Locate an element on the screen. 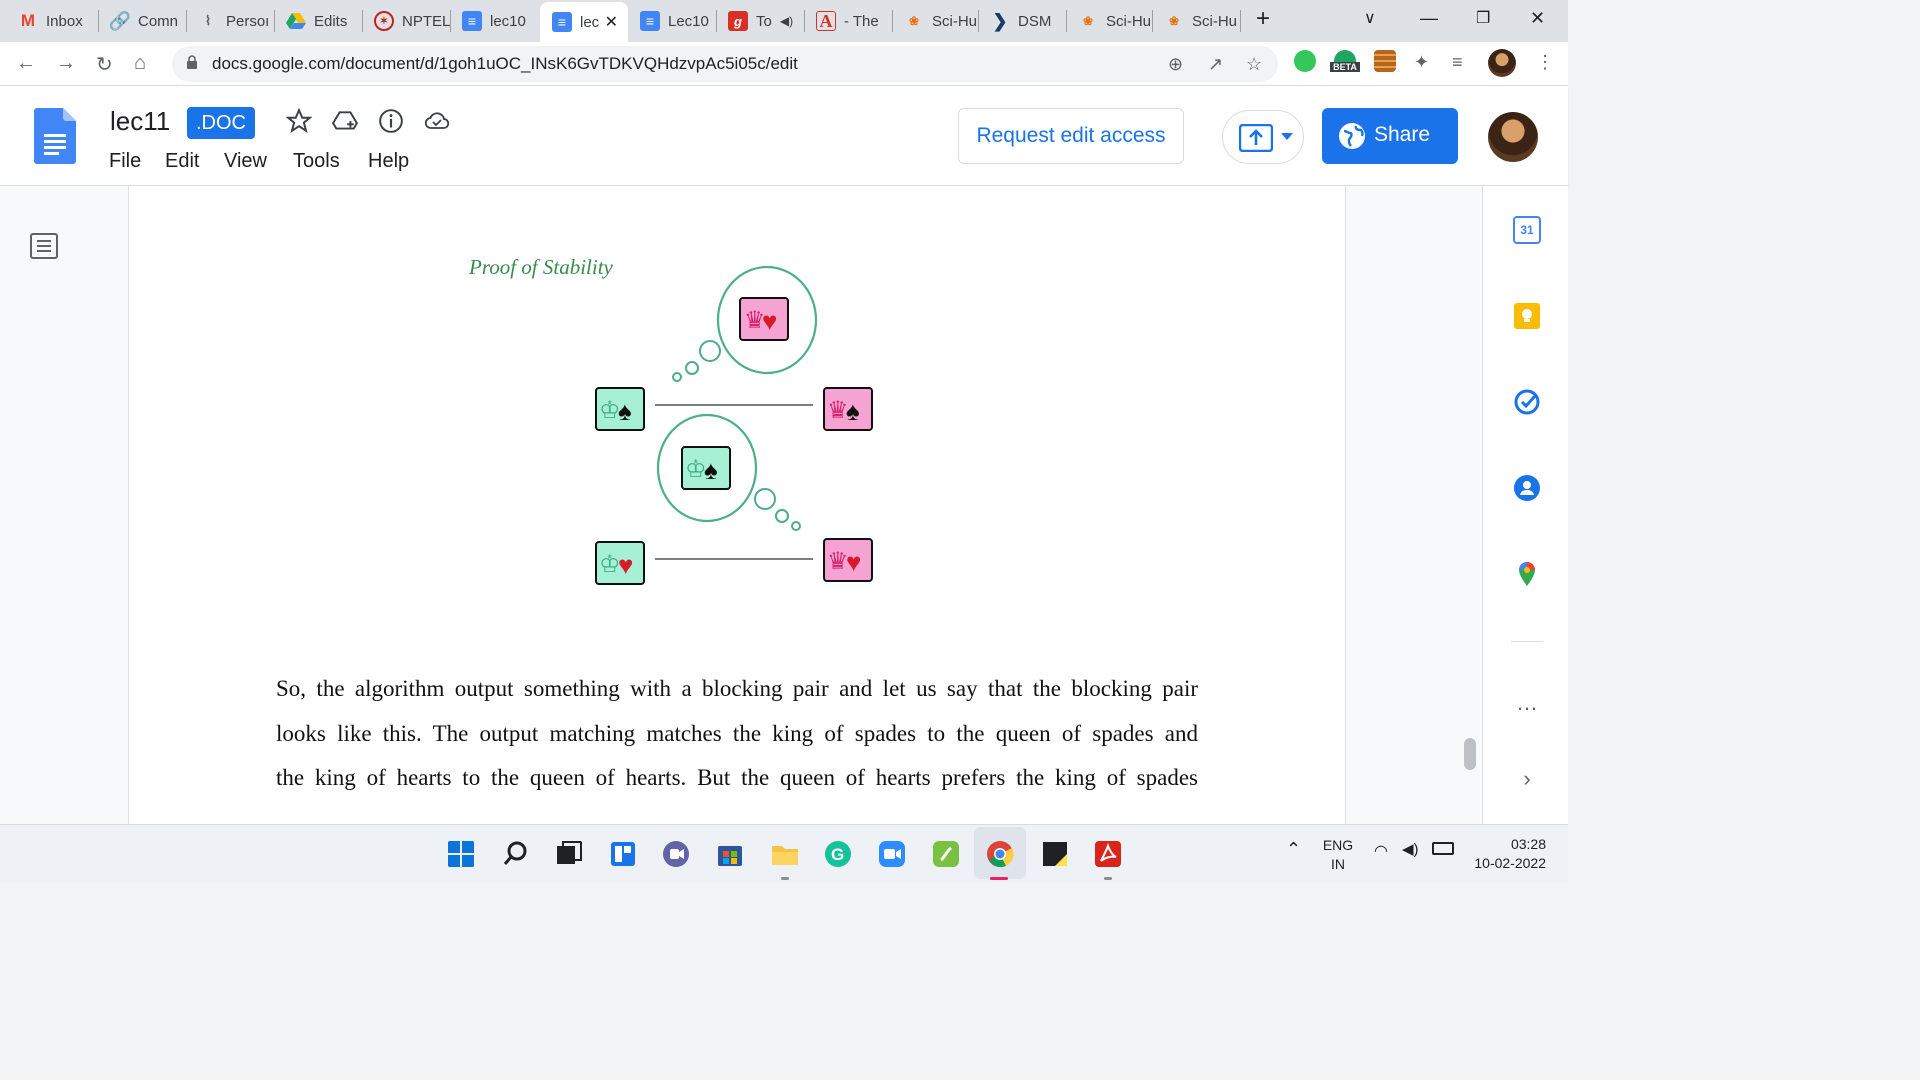 This screenshot has height=1080, width=1920. close-tab-icon: ✕ is located at coordinates (611, 22).